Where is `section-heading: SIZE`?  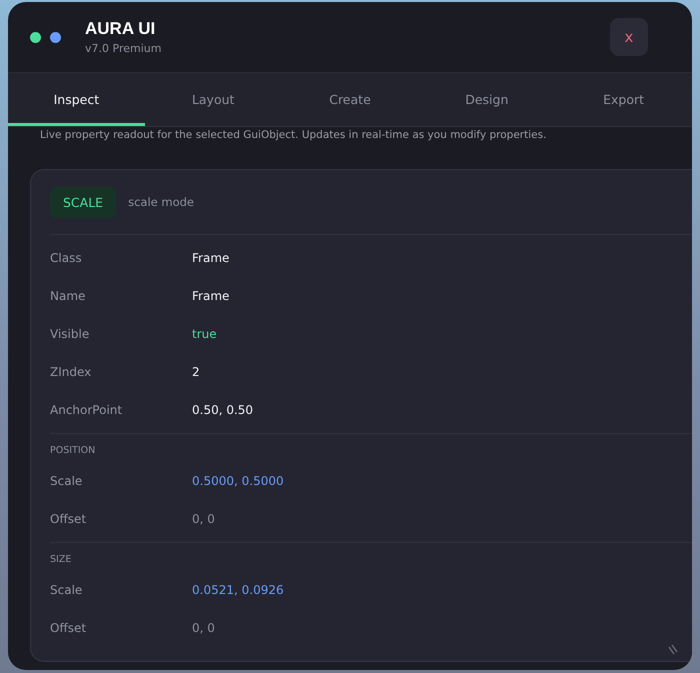 section-heading: SIZE is located at coordinates (61, 559).